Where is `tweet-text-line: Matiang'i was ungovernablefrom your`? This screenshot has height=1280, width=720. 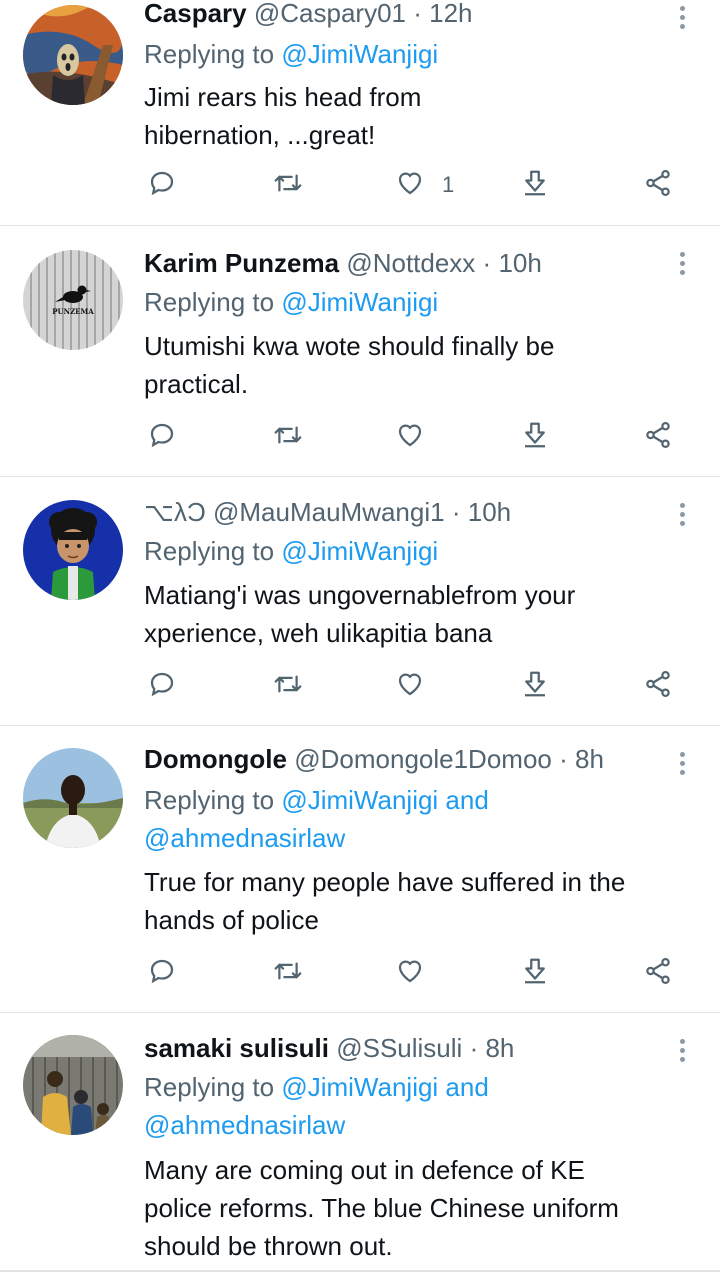 tweet-text-line: Matiang'i was ungovernablefrom your is located at coordinates (360, 595).